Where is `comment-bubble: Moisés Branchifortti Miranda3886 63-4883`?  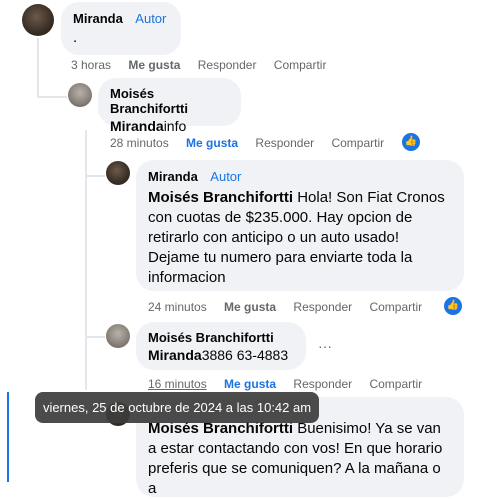
comment-bubble: Moisés Branchifortti Miranda3886 63-4883 is located at coordinates (221, 346).